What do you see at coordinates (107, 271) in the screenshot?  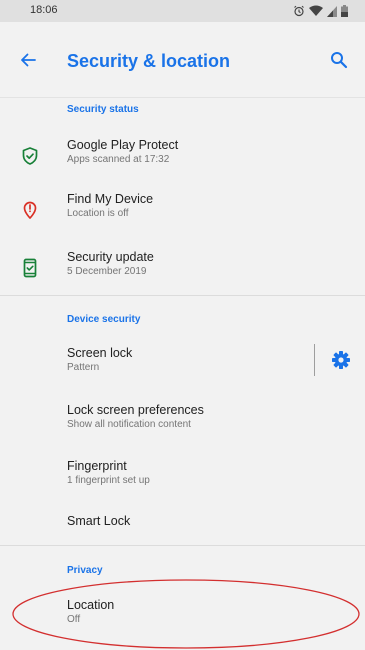 I see `item-subtitle: 5 December 2019` at bounding box center [107, 271].